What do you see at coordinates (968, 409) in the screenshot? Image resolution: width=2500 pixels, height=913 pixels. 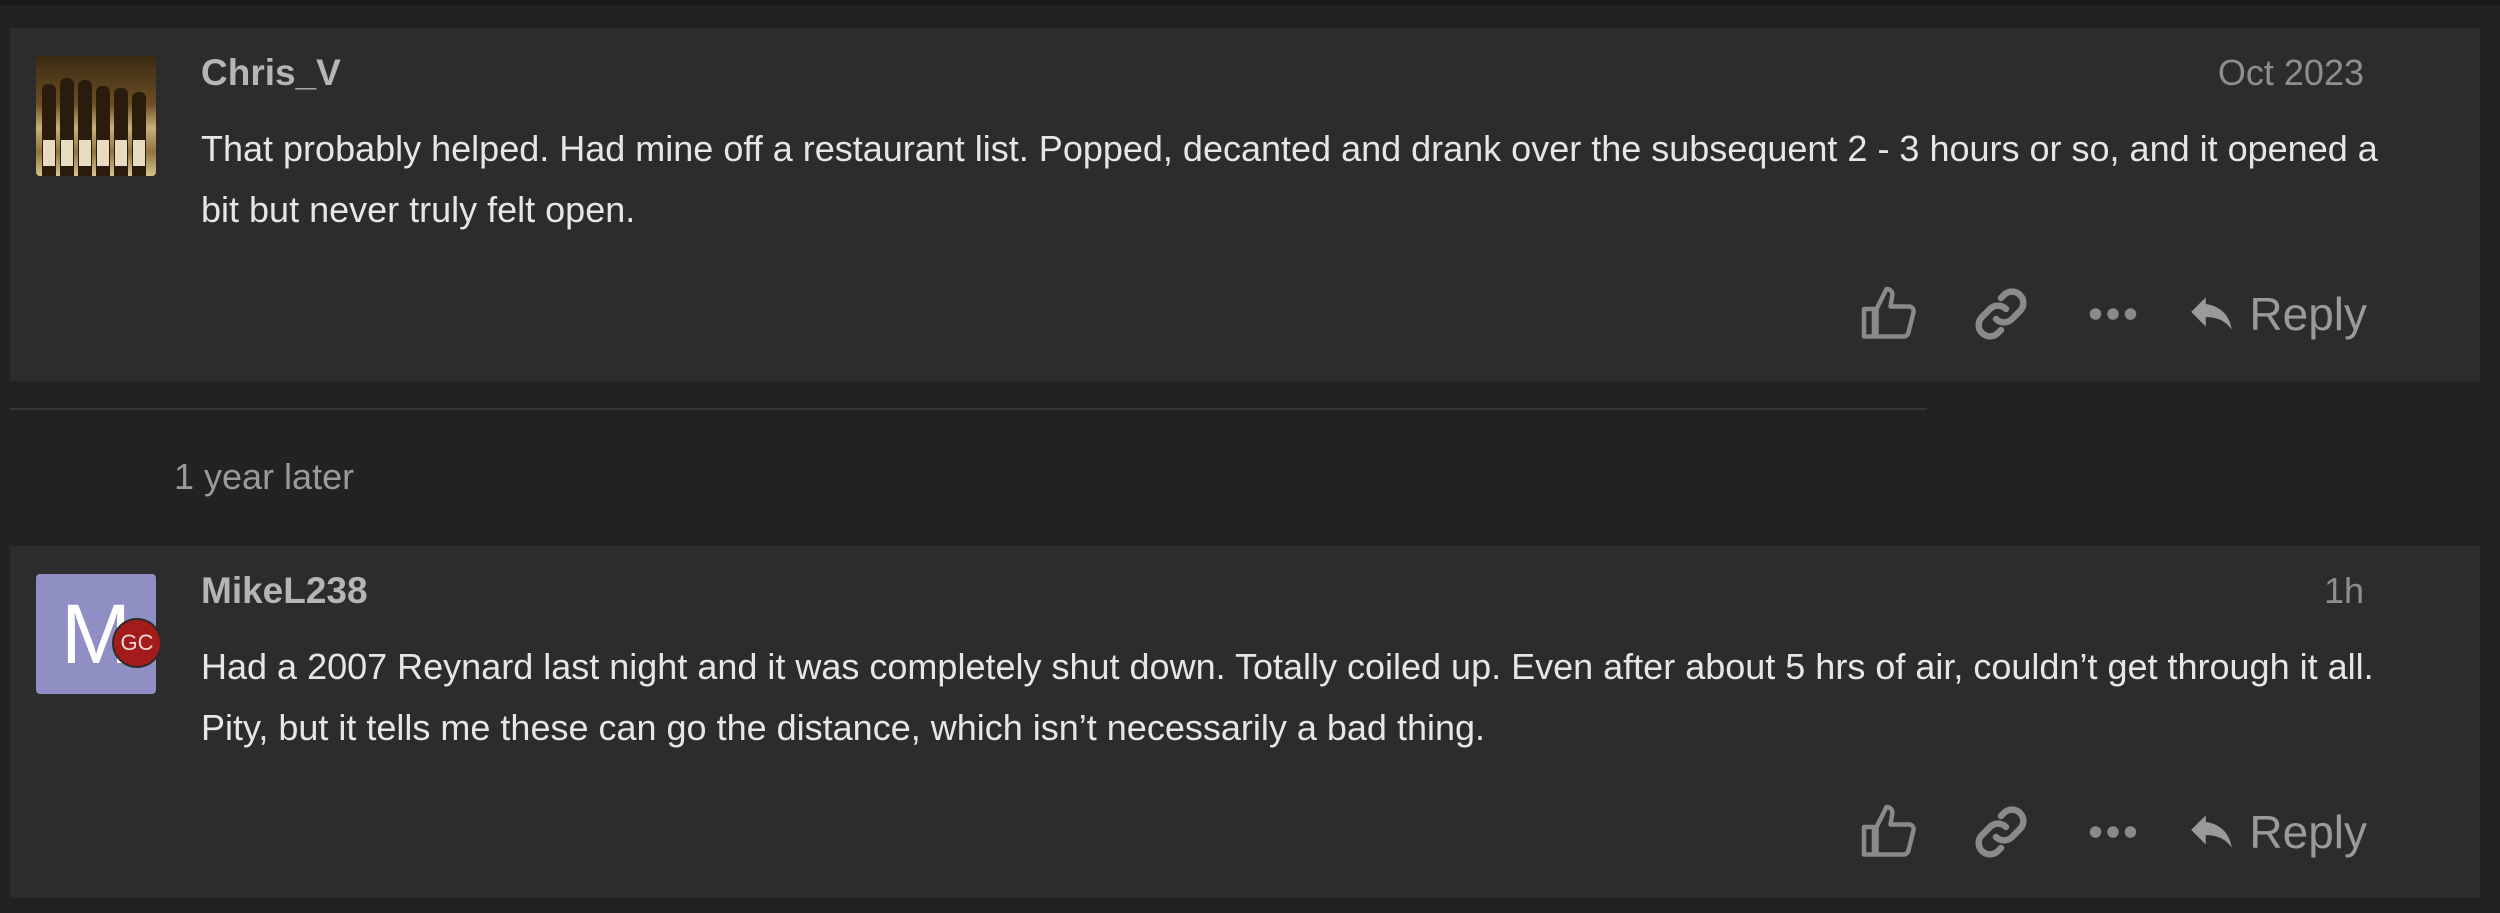 I see `divider` at bounding box center [968, 409].